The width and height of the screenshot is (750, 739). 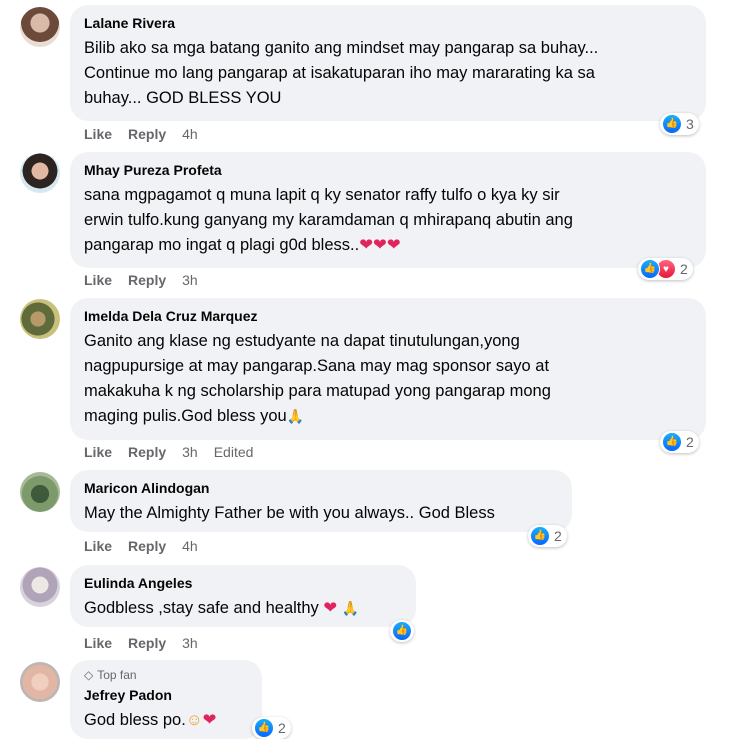 What do you see at coordinates (388, 170) in the screenshot?
I see `comment-author: Mhay Pureza Profeta` at bounding box center [388, 170].